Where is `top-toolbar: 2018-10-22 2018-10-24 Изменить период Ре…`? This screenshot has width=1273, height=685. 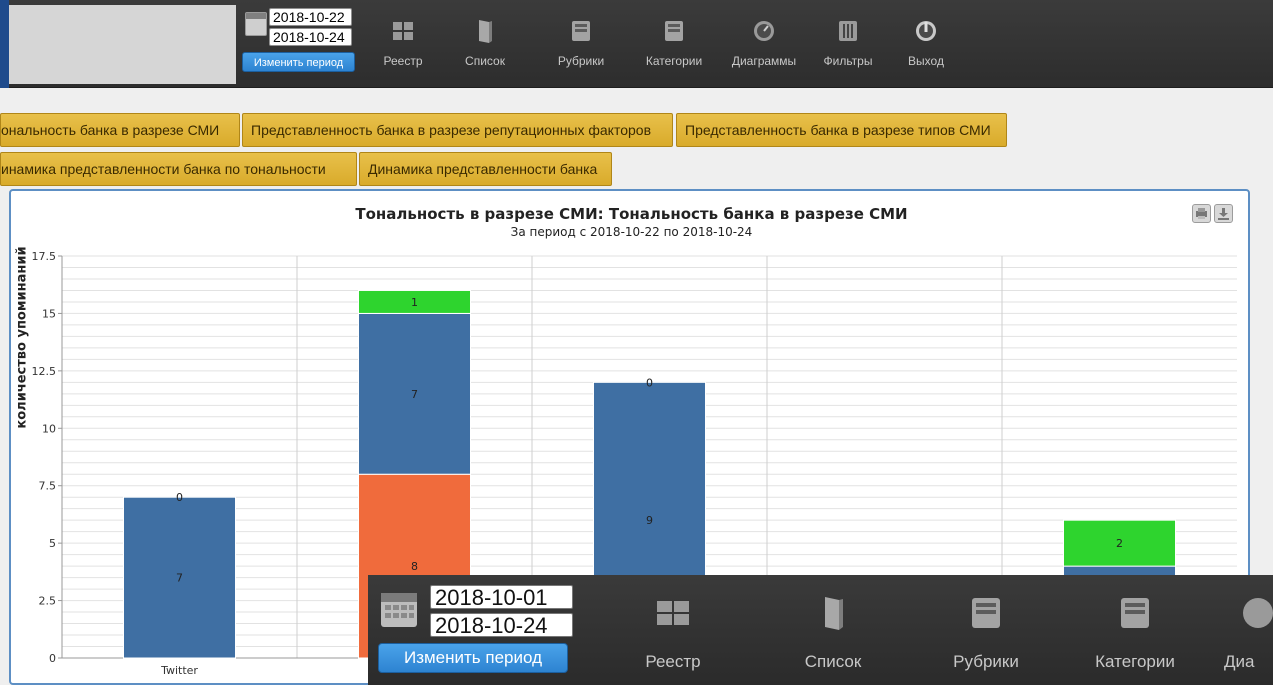
top-toolbar: 2018-10-22 2018-10-24 Изменить период Ре… is located at coordinates (641, 44).